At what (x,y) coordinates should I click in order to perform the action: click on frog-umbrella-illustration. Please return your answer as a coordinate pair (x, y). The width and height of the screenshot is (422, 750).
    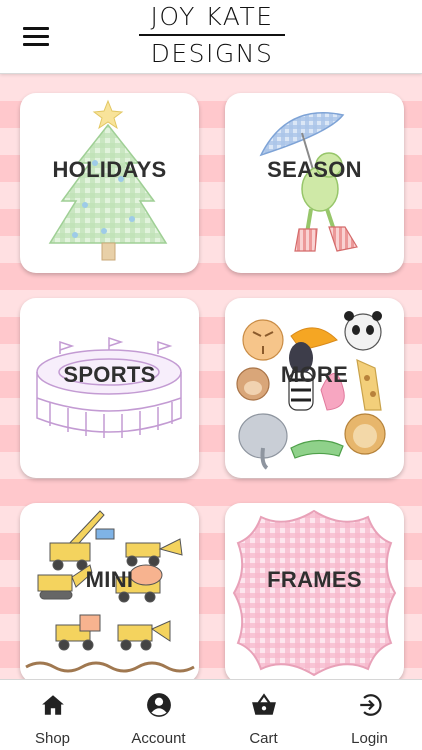
    Looking at the image, I should click on (308, 182).